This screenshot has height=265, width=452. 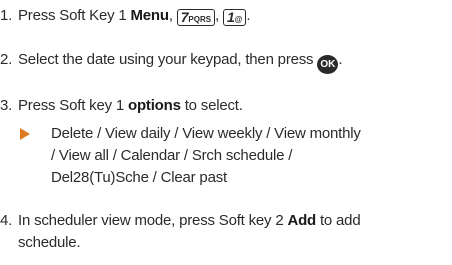 What do you see at coordinates (73, 105) in the screenshot?
I see `step-text: Press Soft key 1` at bounding box center [73, 105].